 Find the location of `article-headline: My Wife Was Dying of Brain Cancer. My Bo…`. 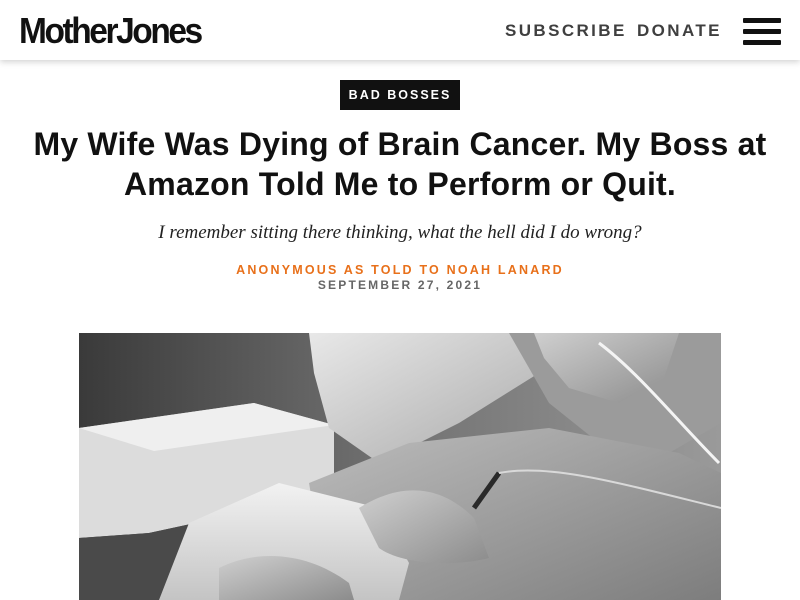

article-headline: My Wife Was Dying of Brain Cancer. My Bo… is located at coordinates (400, 164).